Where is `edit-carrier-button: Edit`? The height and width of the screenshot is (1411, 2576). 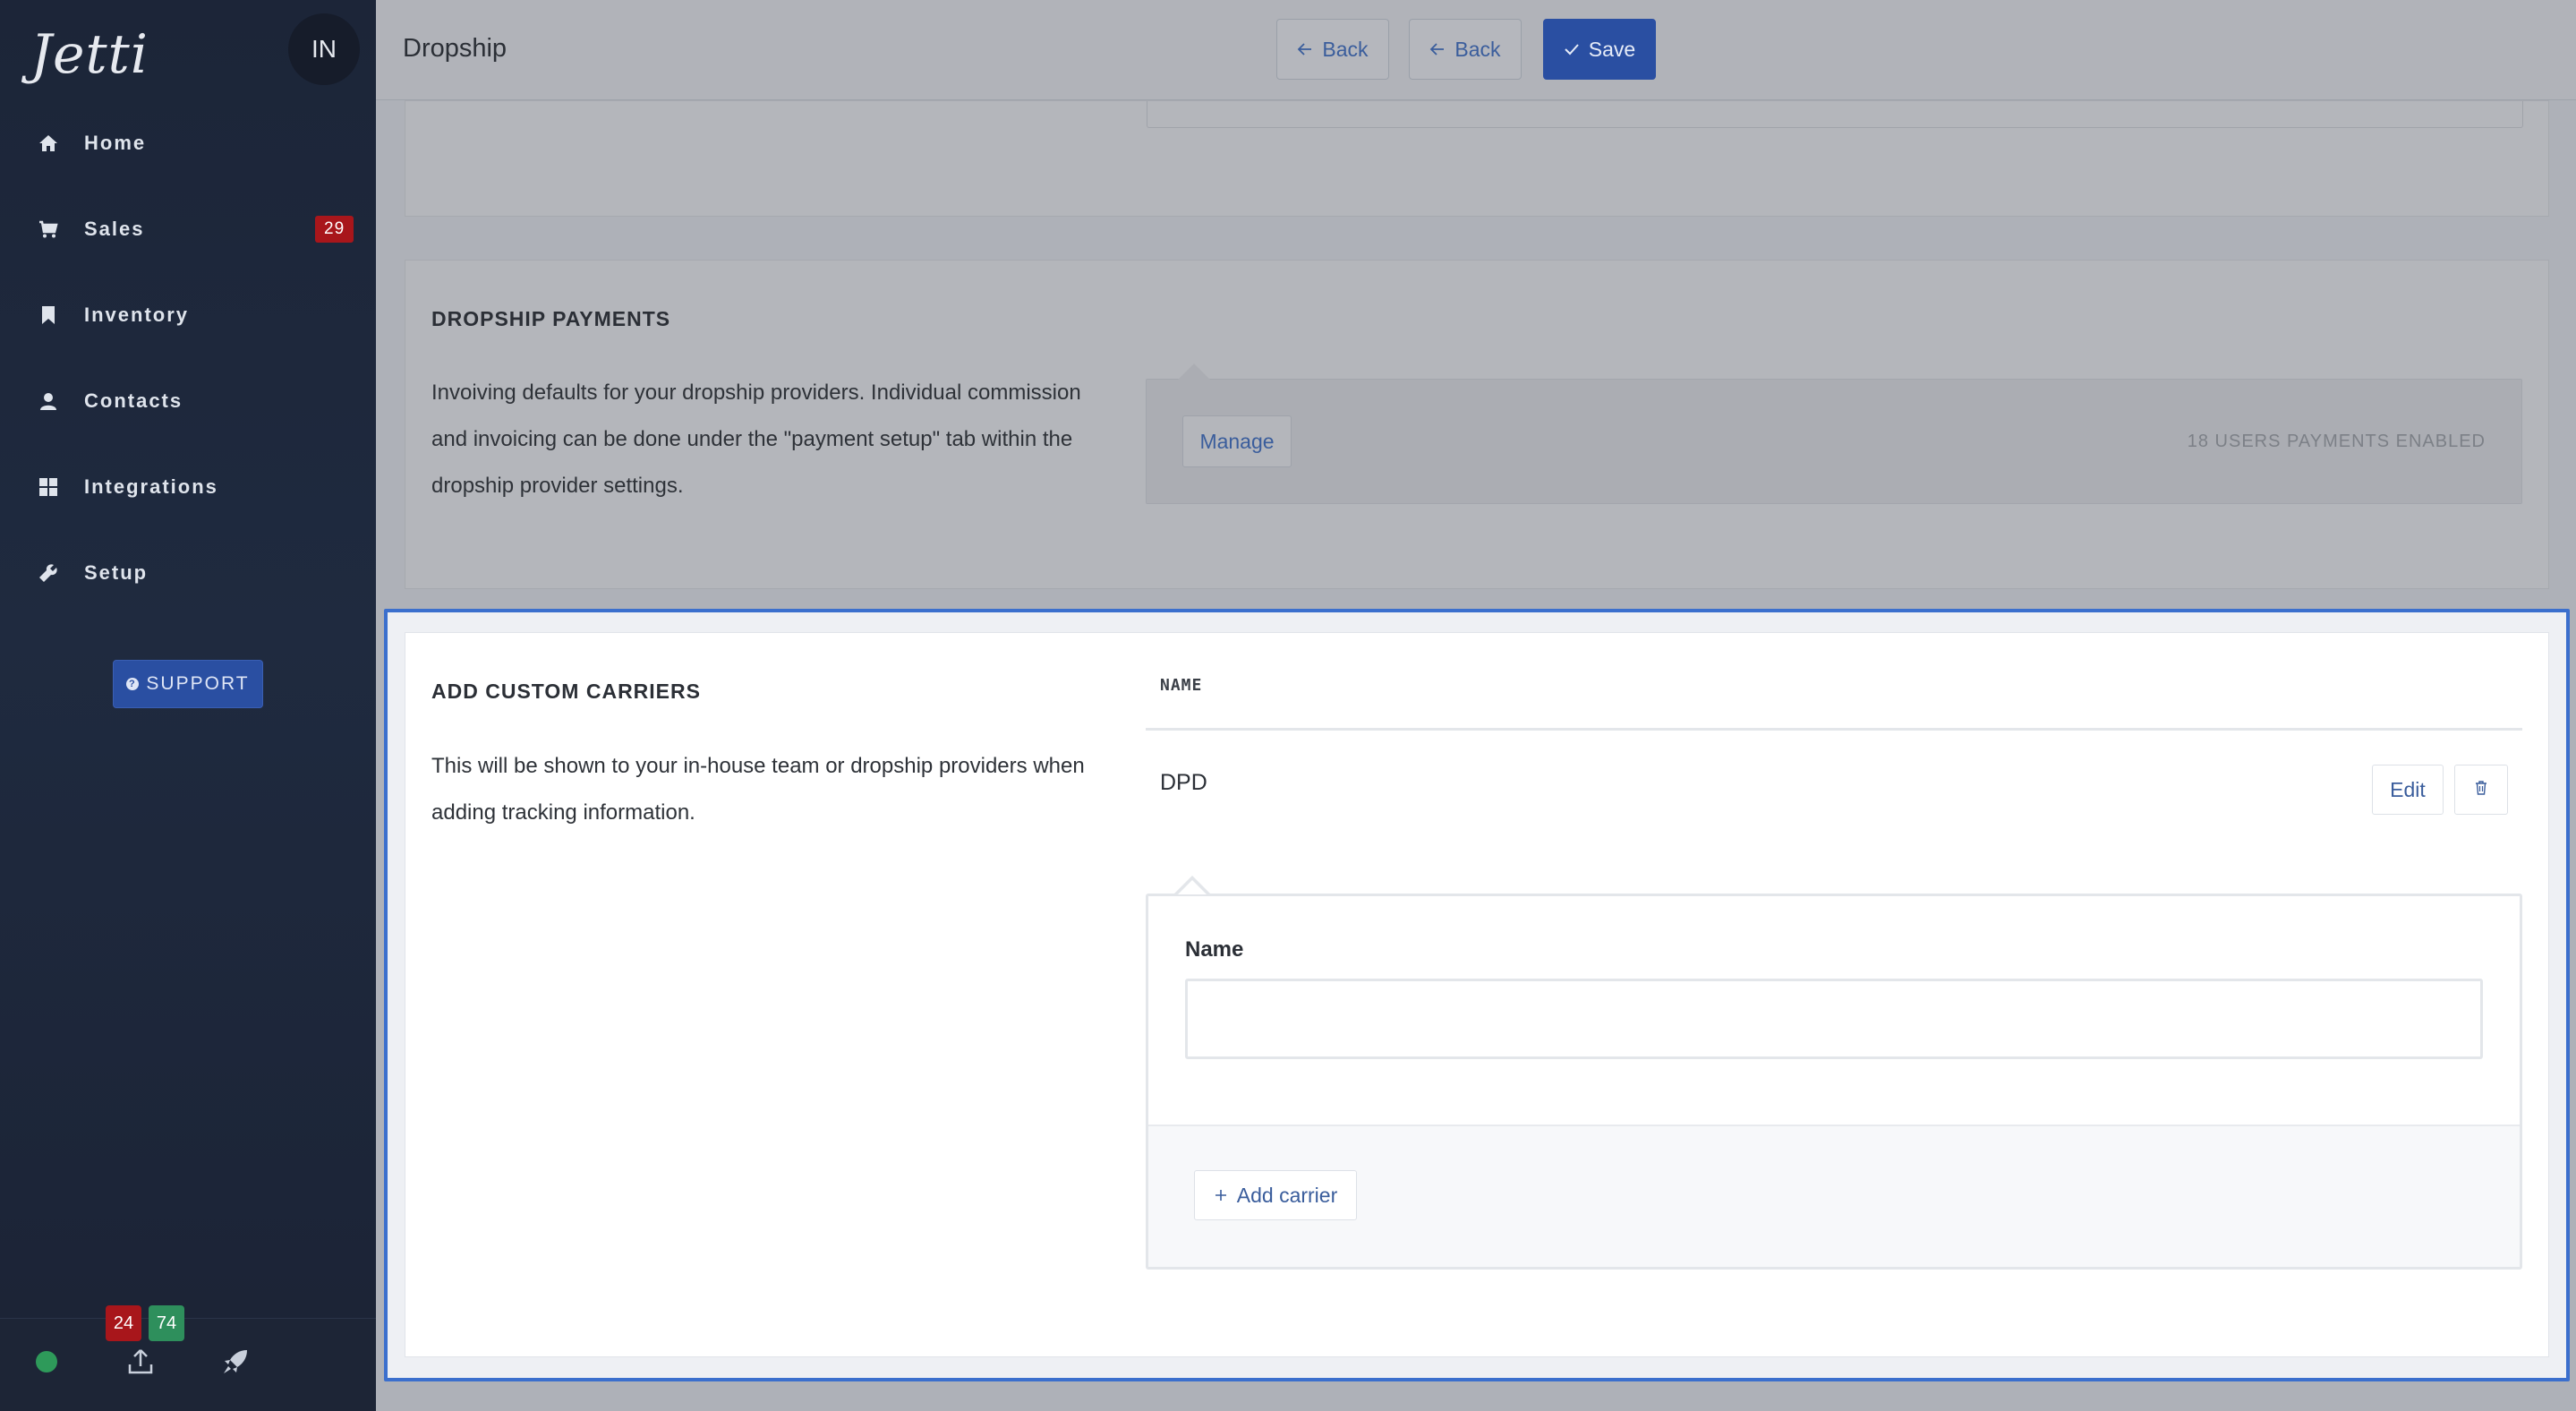
edit-carrier-button: Edit is located at coordinates (2408, 790).